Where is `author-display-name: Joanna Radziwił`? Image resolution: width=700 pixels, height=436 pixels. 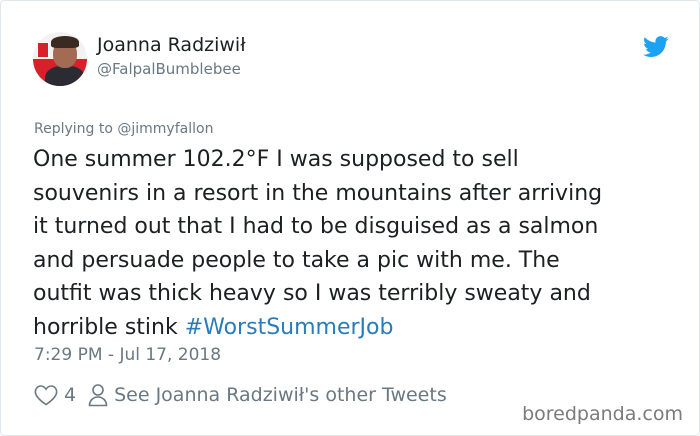 author-display-name: Joanna Radziwił is located at coordinates (171, 45).